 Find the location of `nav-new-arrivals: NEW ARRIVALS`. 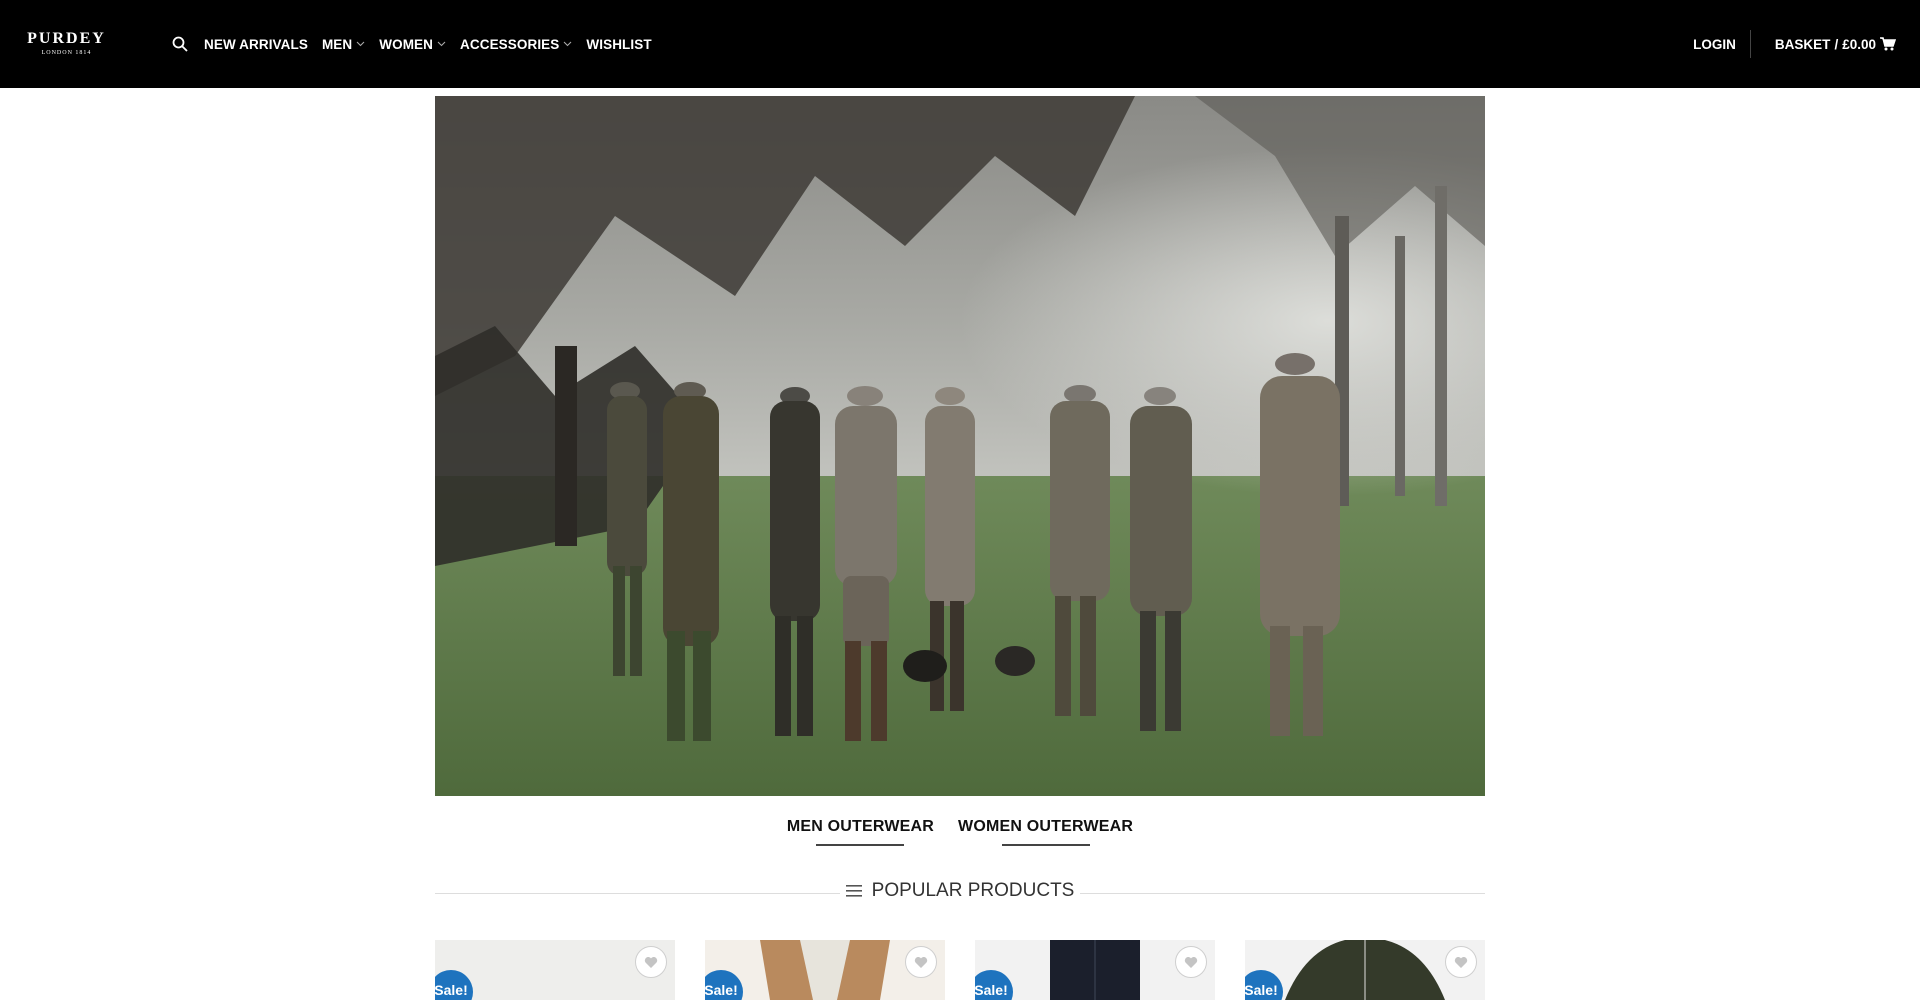

nav-new-arrivals: NEW ARRIVALS is located at coordinates (256, 44).